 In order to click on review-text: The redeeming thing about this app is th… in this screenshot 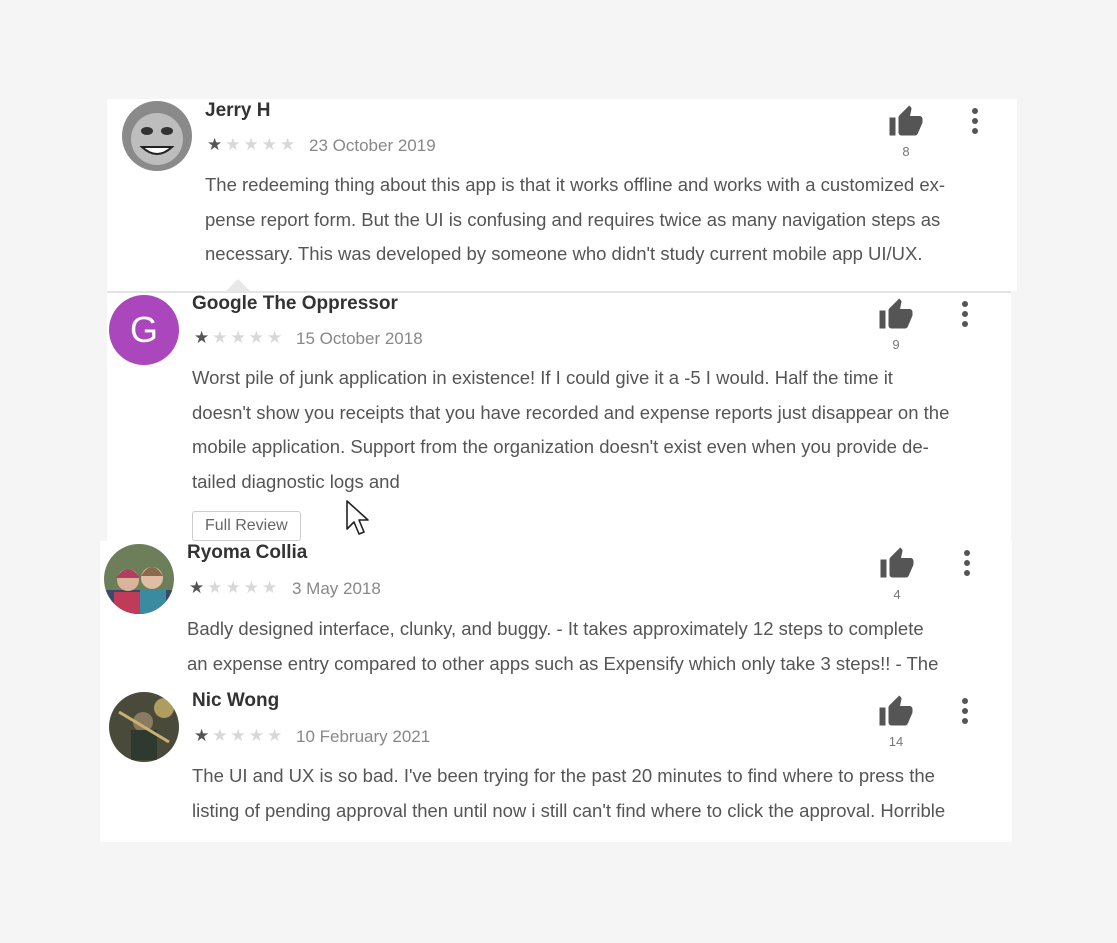, I will do `click(575, 220)`.